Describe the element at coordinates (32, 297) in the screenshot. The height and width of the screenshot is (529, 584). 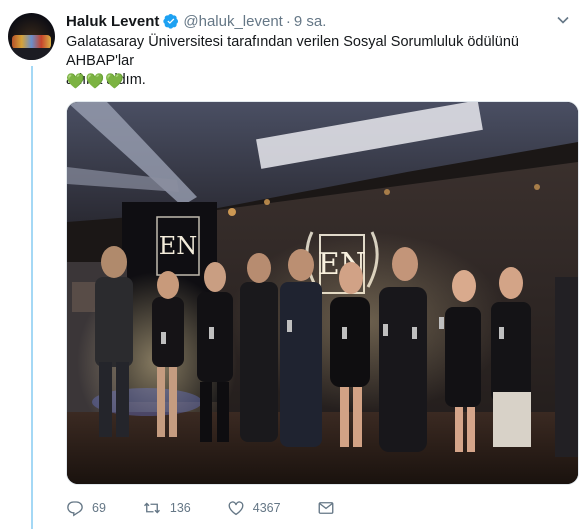
I see `thread-line` at that location.